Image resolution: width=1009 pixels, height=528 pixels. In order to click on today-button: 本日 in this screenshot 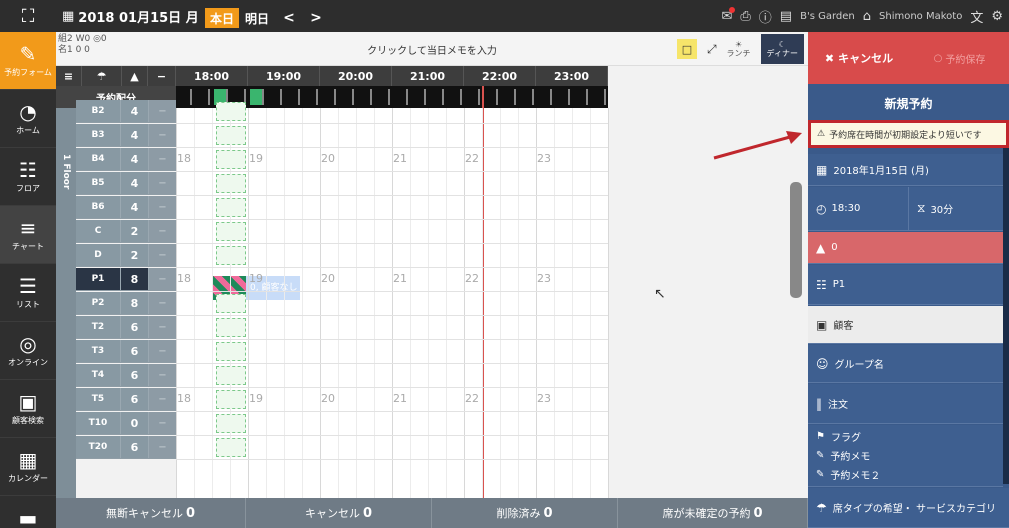, I will do `click(222, 18)`.